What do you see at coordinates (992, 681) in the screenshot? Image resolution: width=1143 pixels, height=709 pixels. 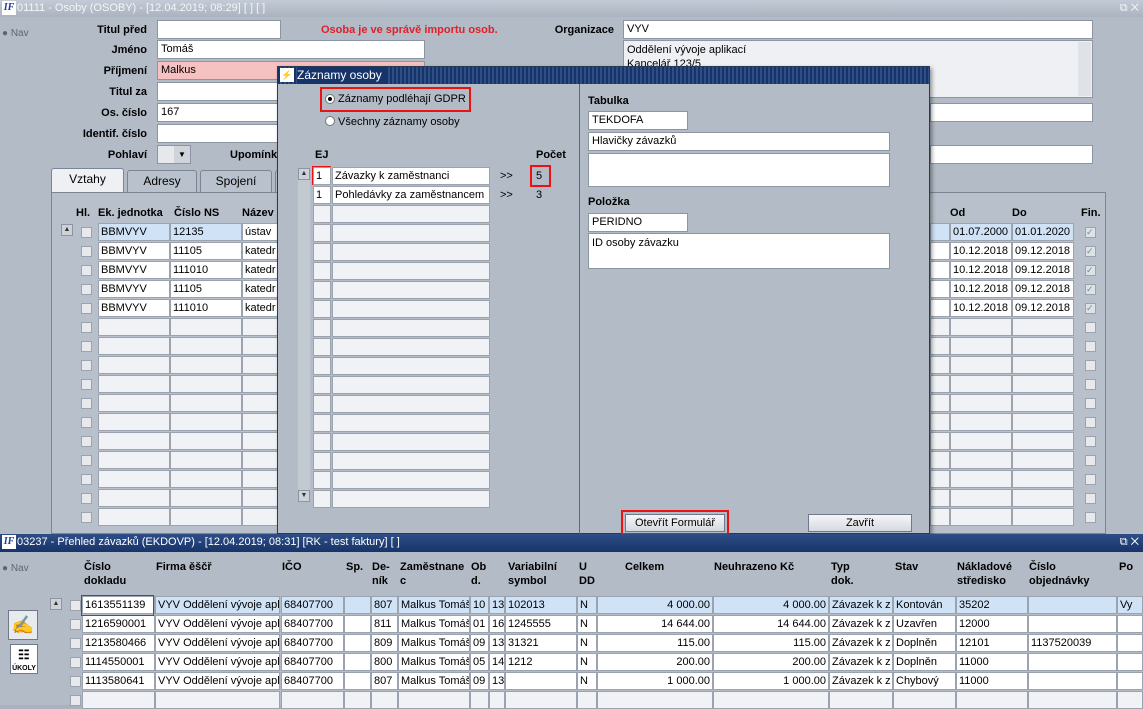 I see `cell-ns: 11000` at bounding box center [992, 681].